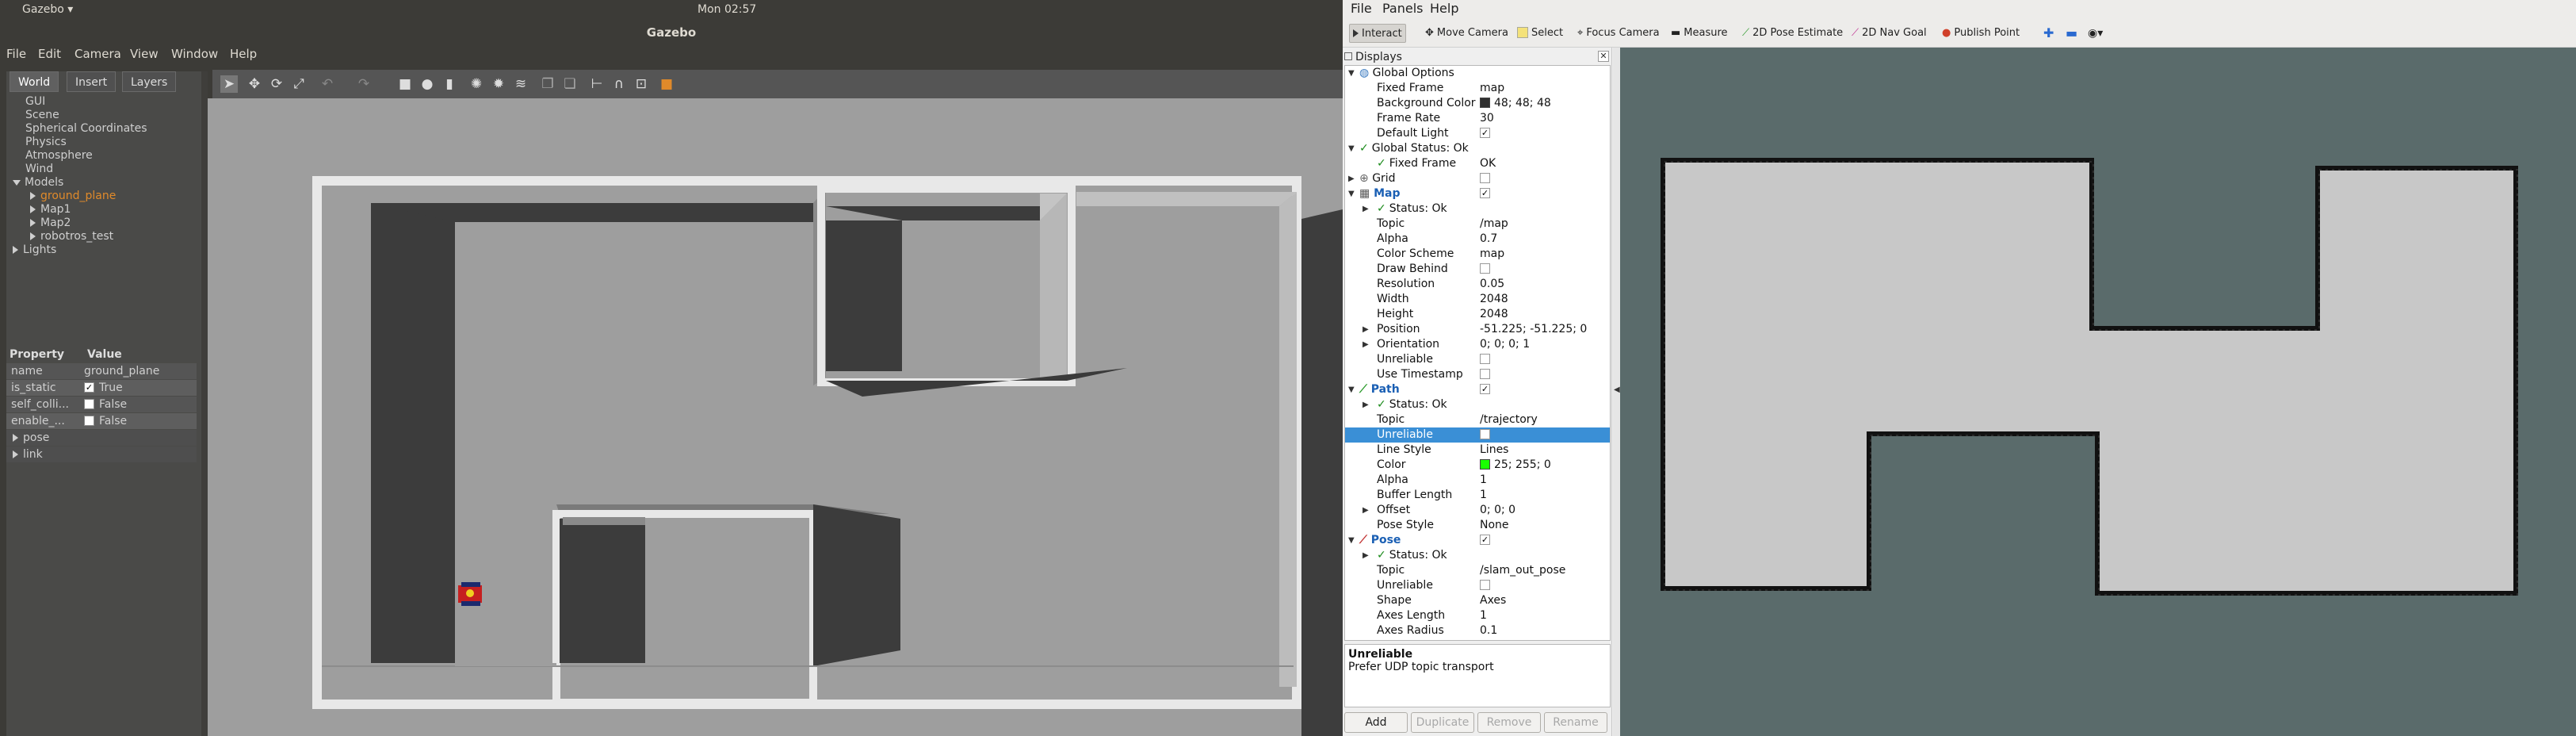 Image resolution: width=2576 pixels, height=736 pixels. I want to click on app-menu: Gazebo ▾, so click(47, 10).